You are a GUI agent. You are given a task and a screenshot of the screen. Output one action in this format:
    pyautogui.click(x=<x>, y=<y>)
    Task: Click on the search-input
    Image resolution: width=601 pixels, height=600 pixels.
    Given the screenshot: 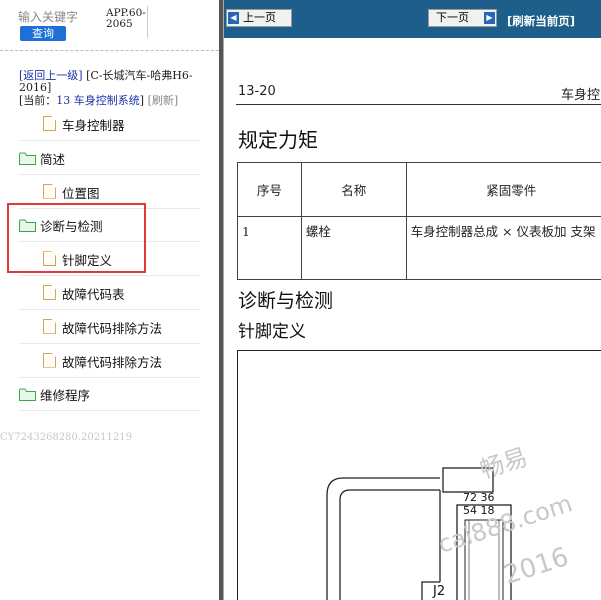 What is the action you would take?
    pyautogui.click(x=49, y=17)
    